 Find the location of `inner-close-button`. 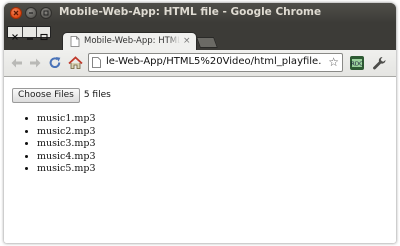

inner-close-button is located at coordinates (15, 33).